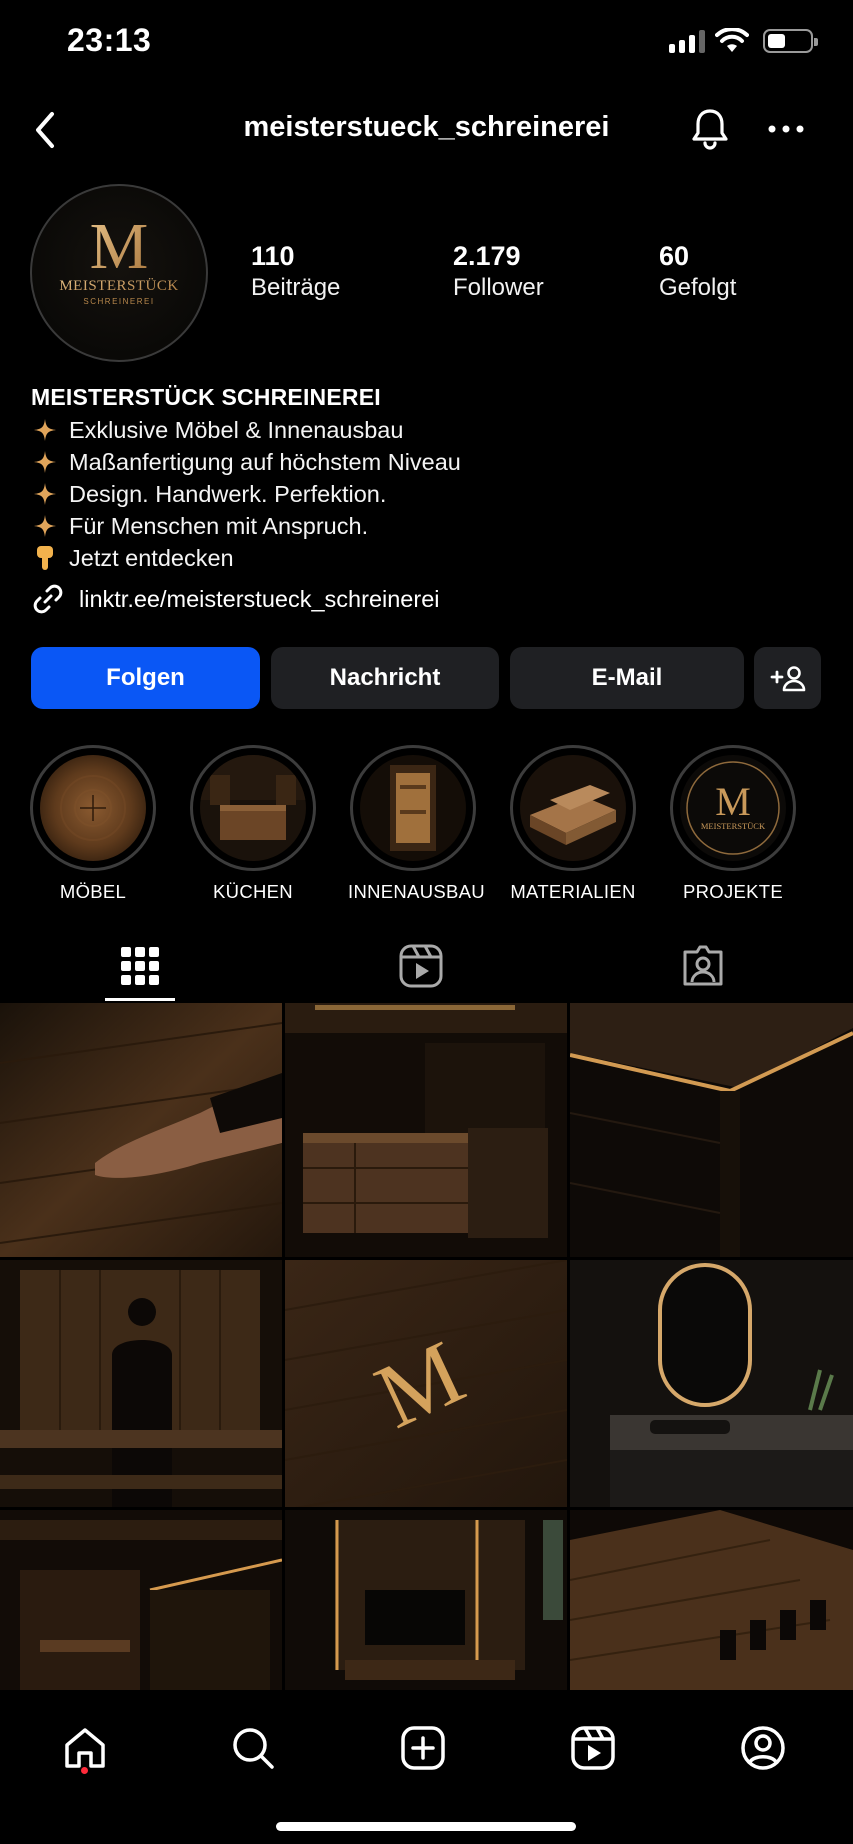  What do you see at coordinates (118, 285) in the screenshot?
I see `avatar-brand: MEISTERSTÜCK` at bounding box center [118, 285].